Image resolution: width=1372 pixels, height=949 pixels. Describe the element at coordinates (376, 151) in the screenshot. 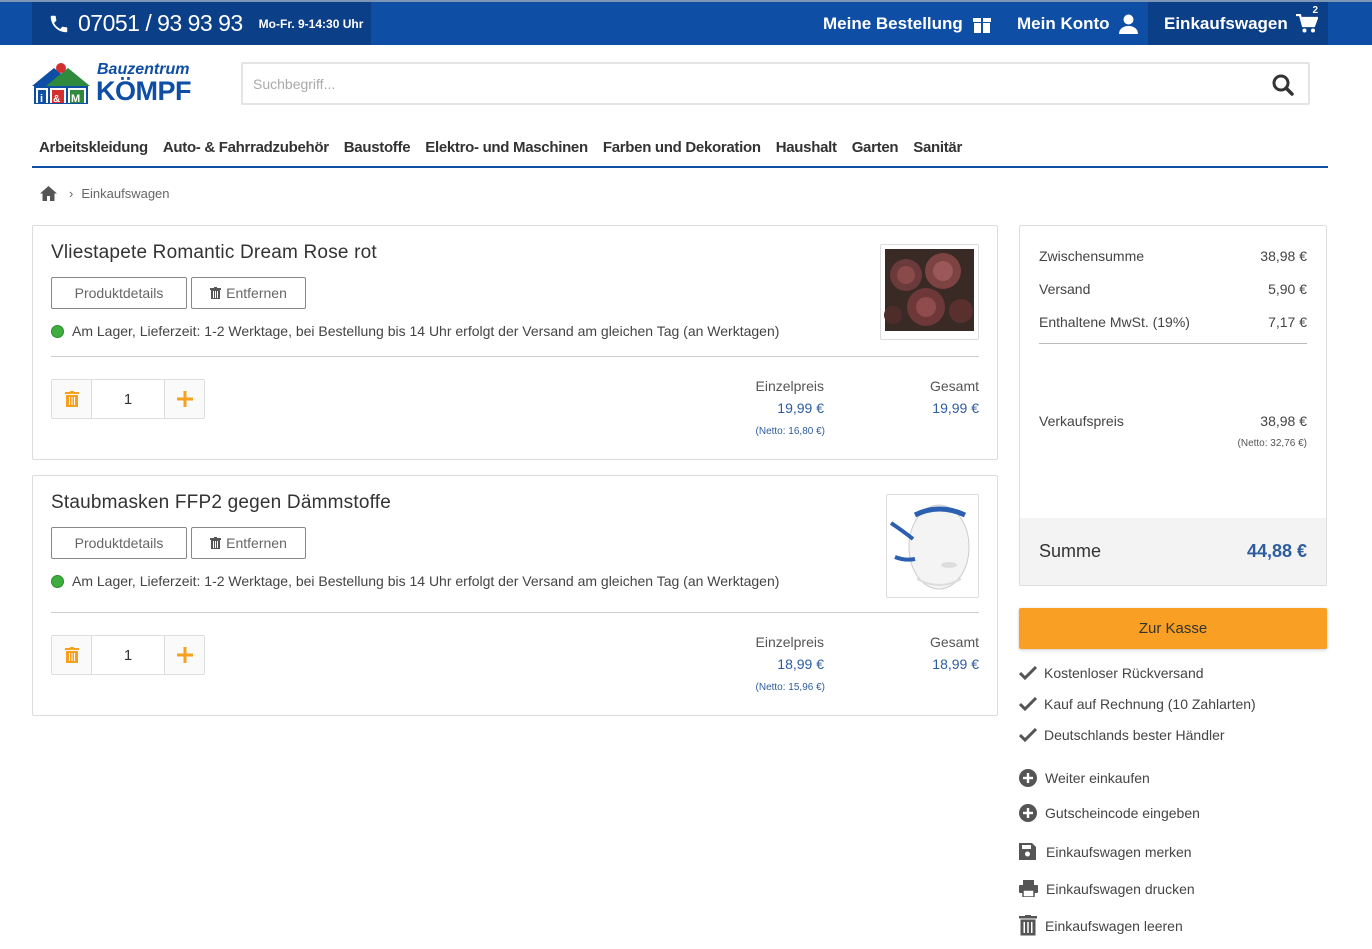

I see `nav-item-baustoffe: Baustoffe` at that location.